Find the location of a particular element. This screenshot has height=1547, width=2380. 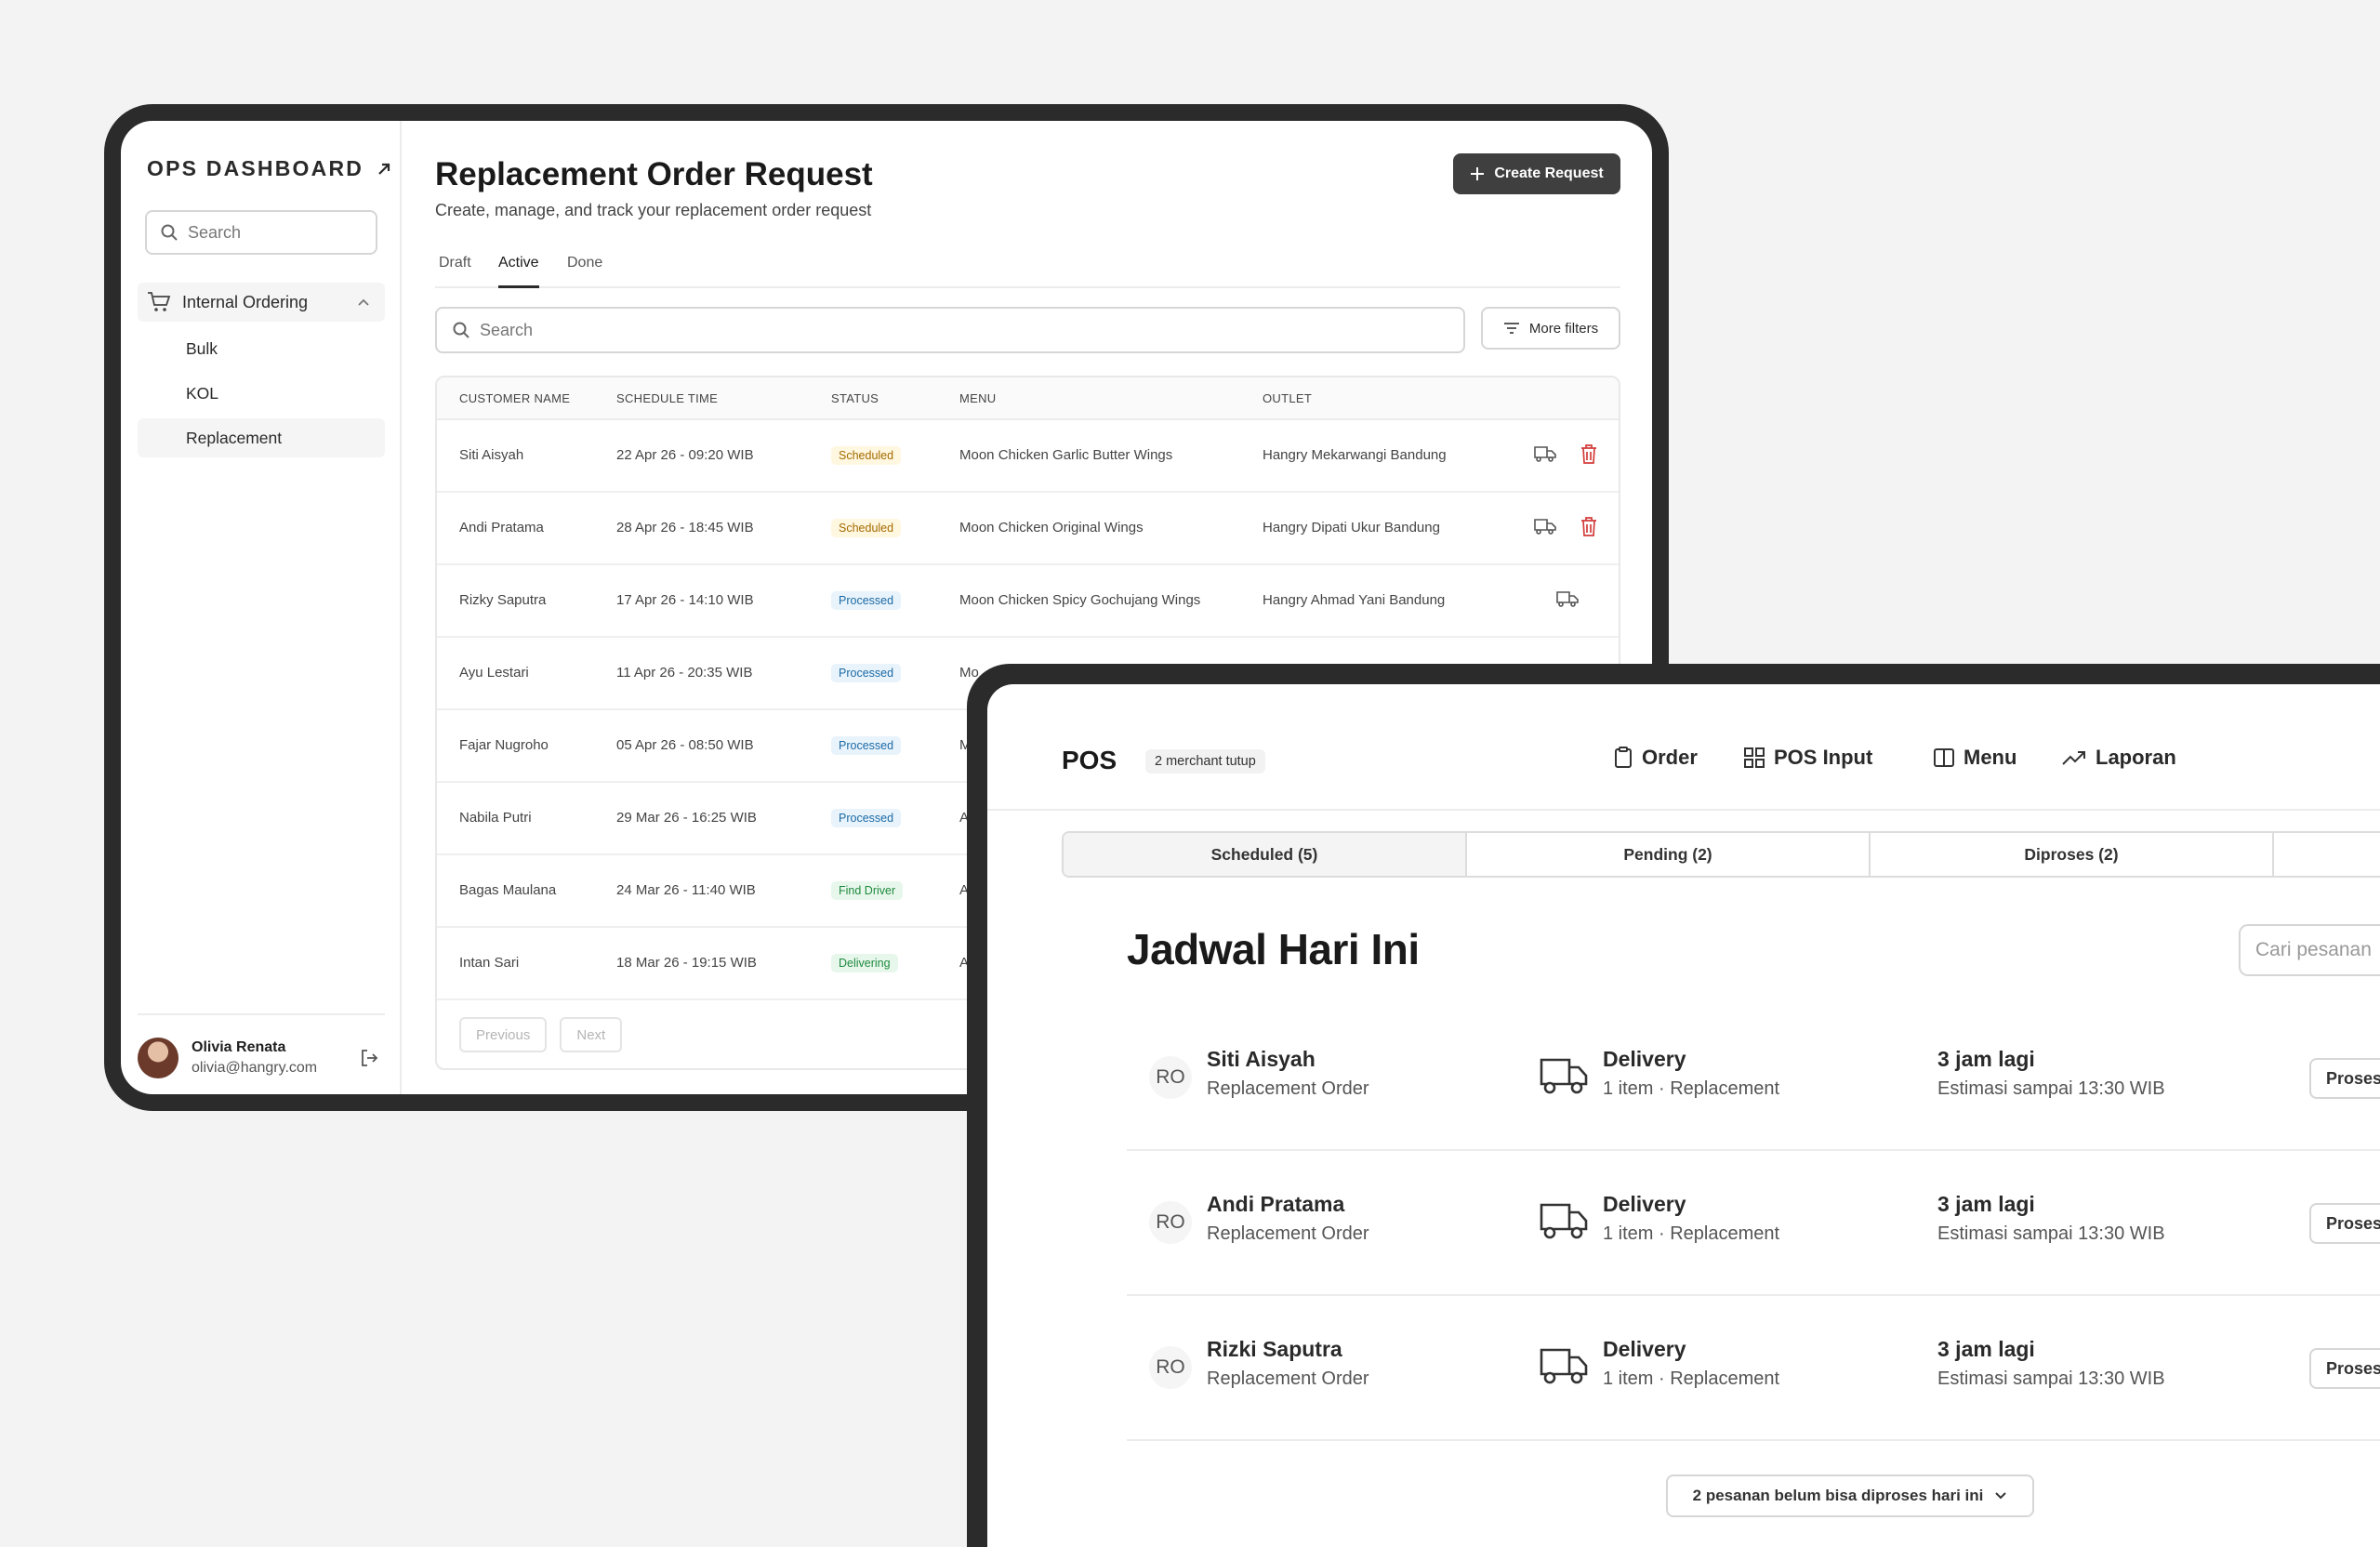

segment-more is located at coordinates (2327, 854).